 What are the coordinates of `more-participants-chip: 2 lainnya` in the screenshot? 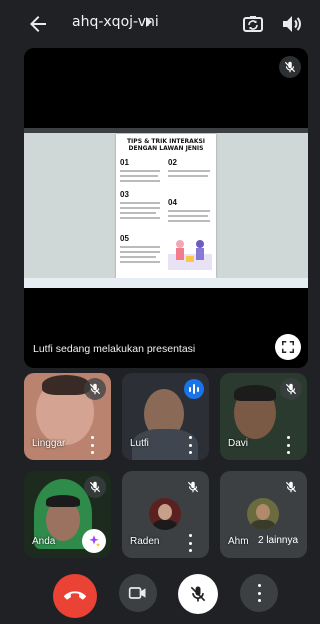 It's located at (278, 540).